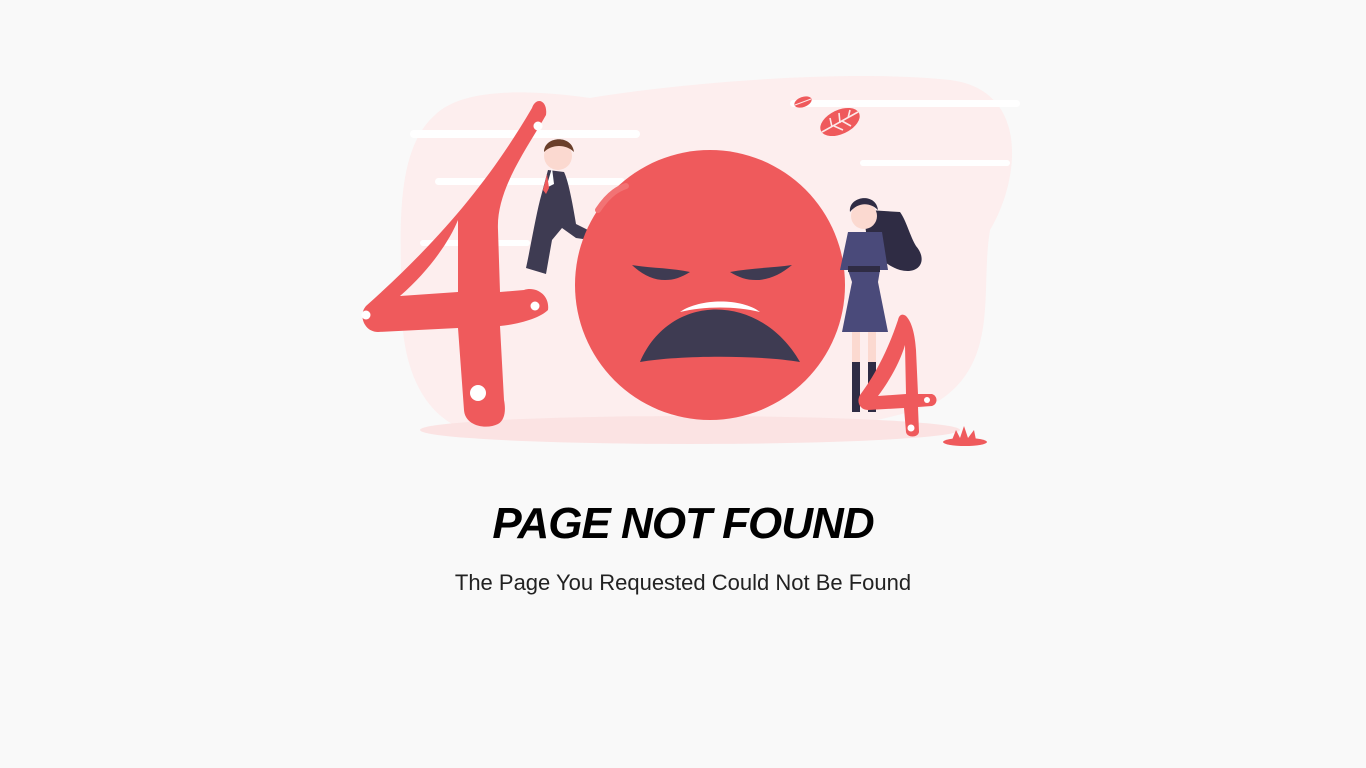 Image resolution: width=1366 pixels, height=768 pixels. I want to click on page-title: PAGE NOT FOUND, so click(683, 523).